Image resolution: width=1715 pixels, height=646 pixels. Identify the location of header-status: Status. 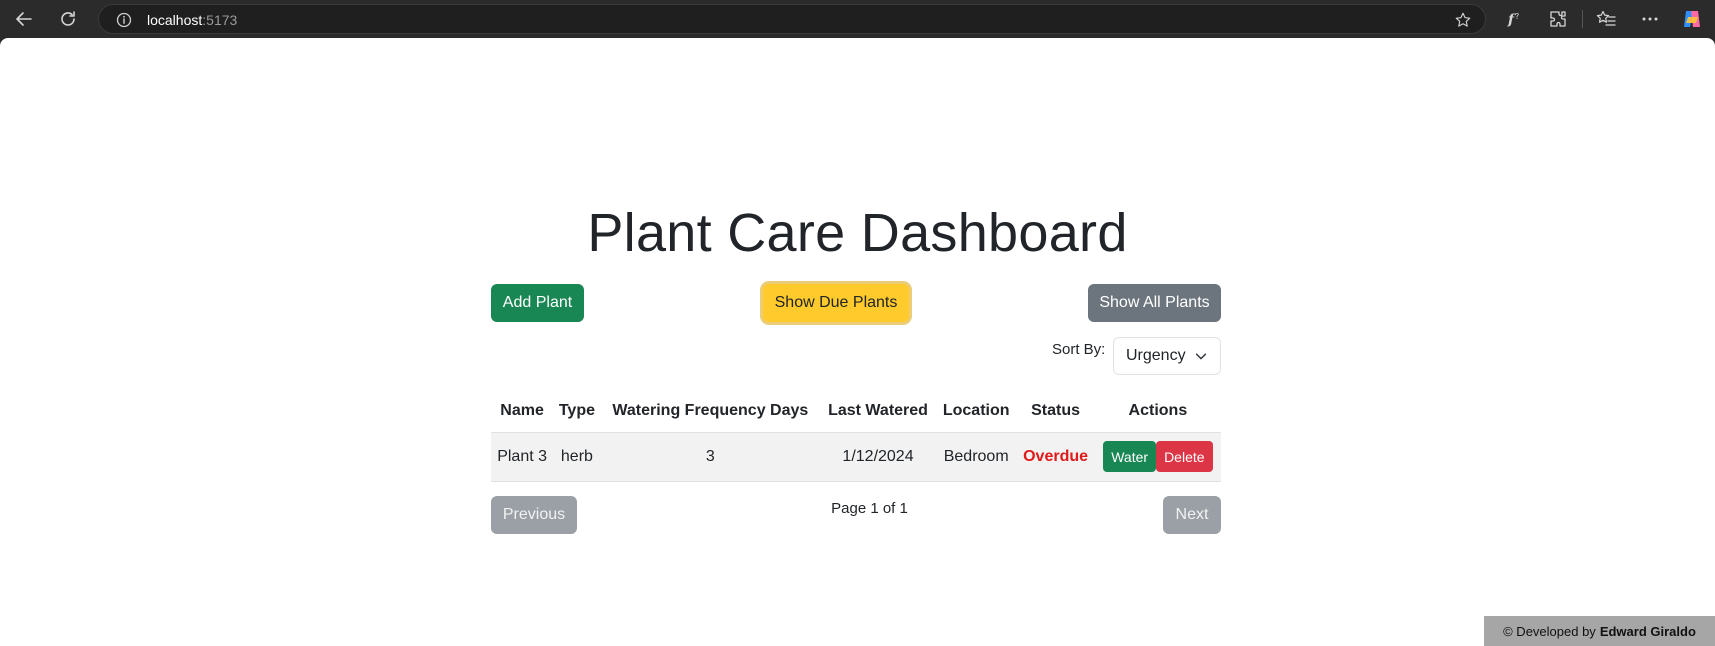
(1055, 412).